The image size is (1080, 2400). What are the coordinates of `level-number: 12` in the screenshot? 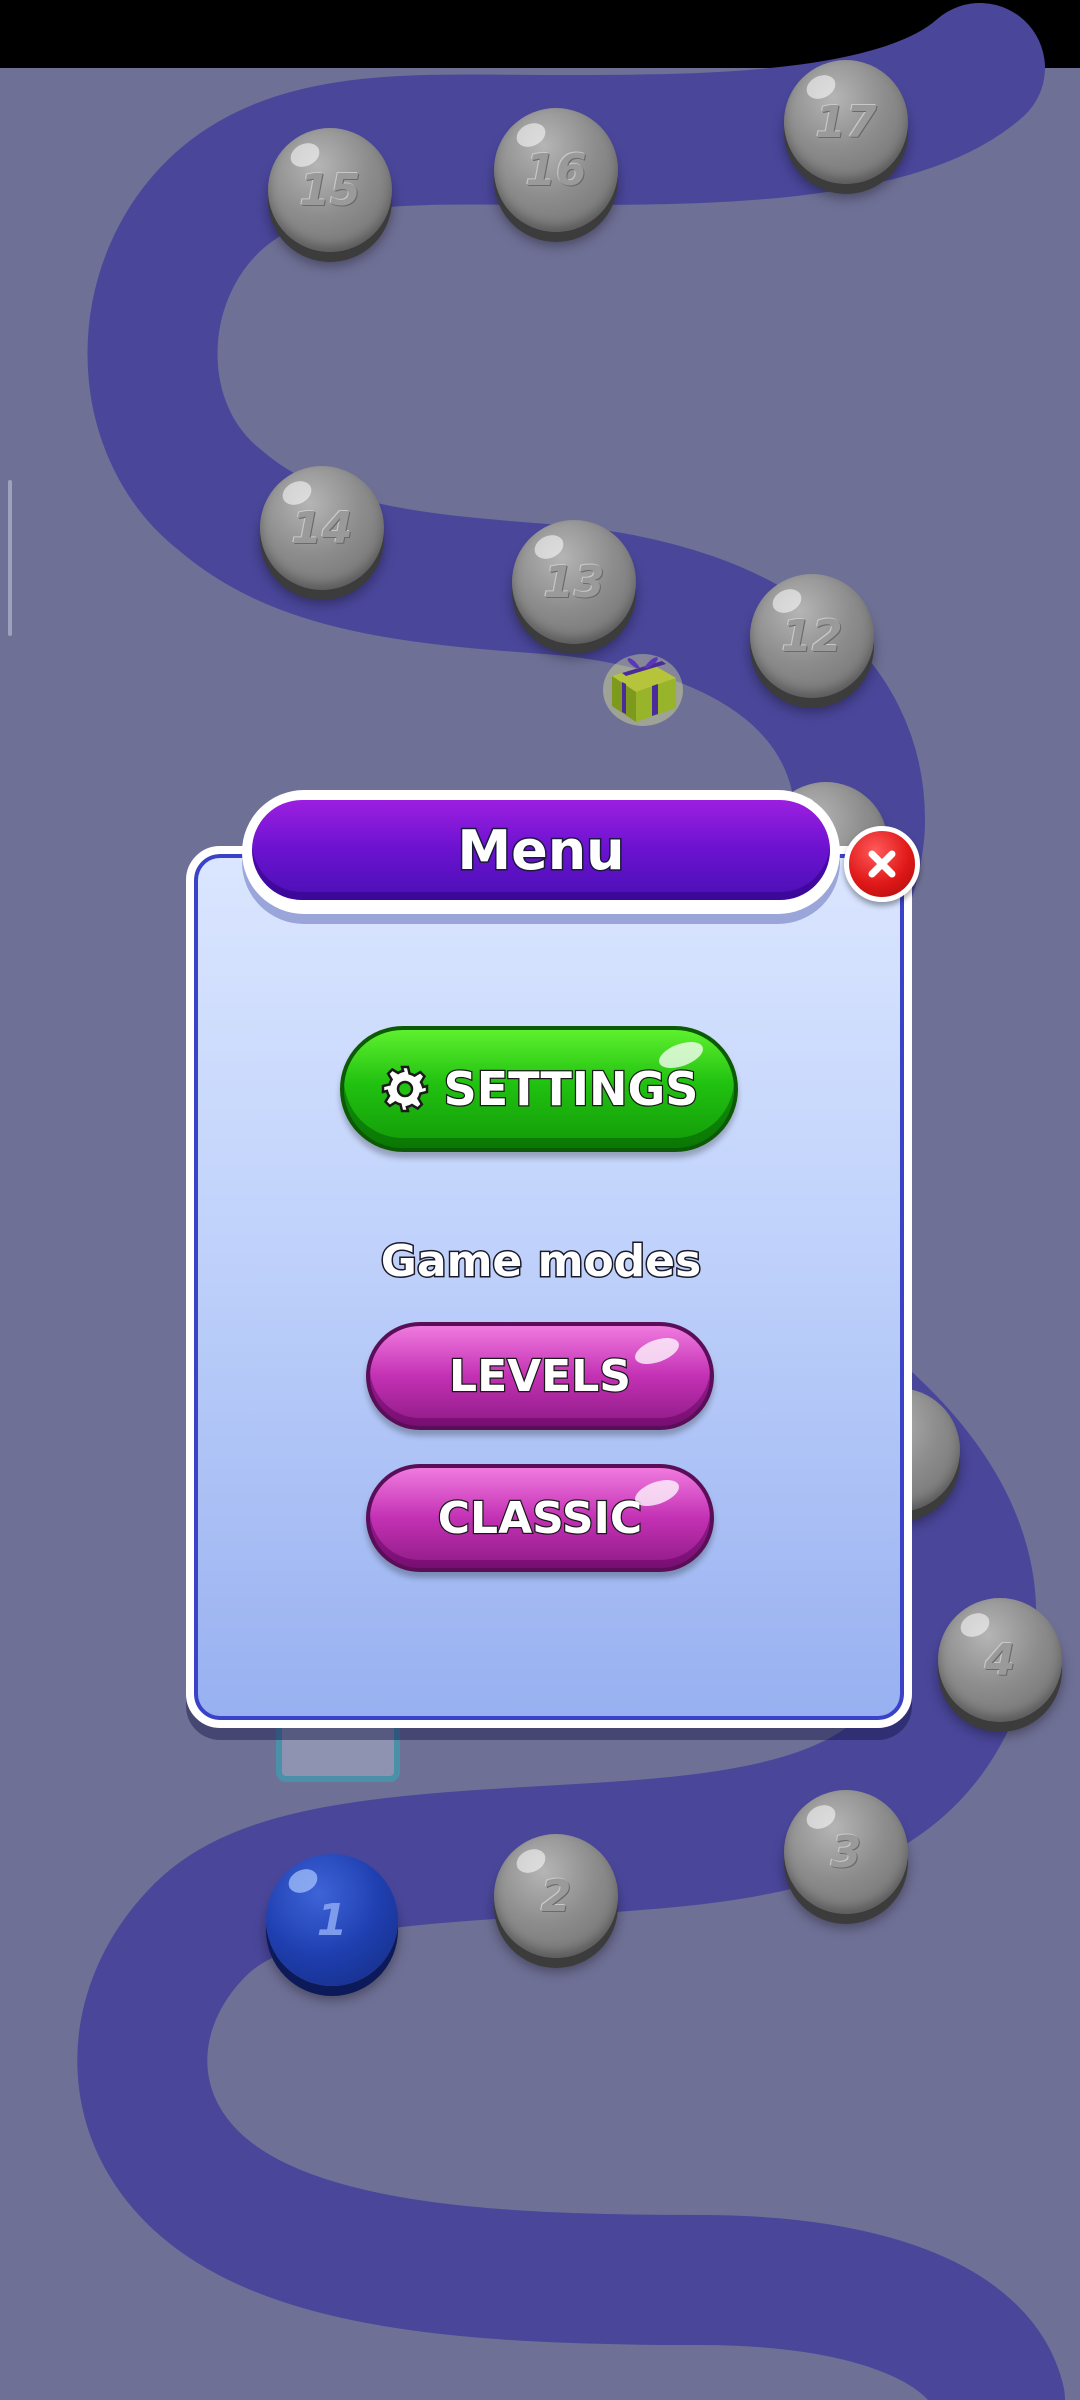 It's located at (812, 636).